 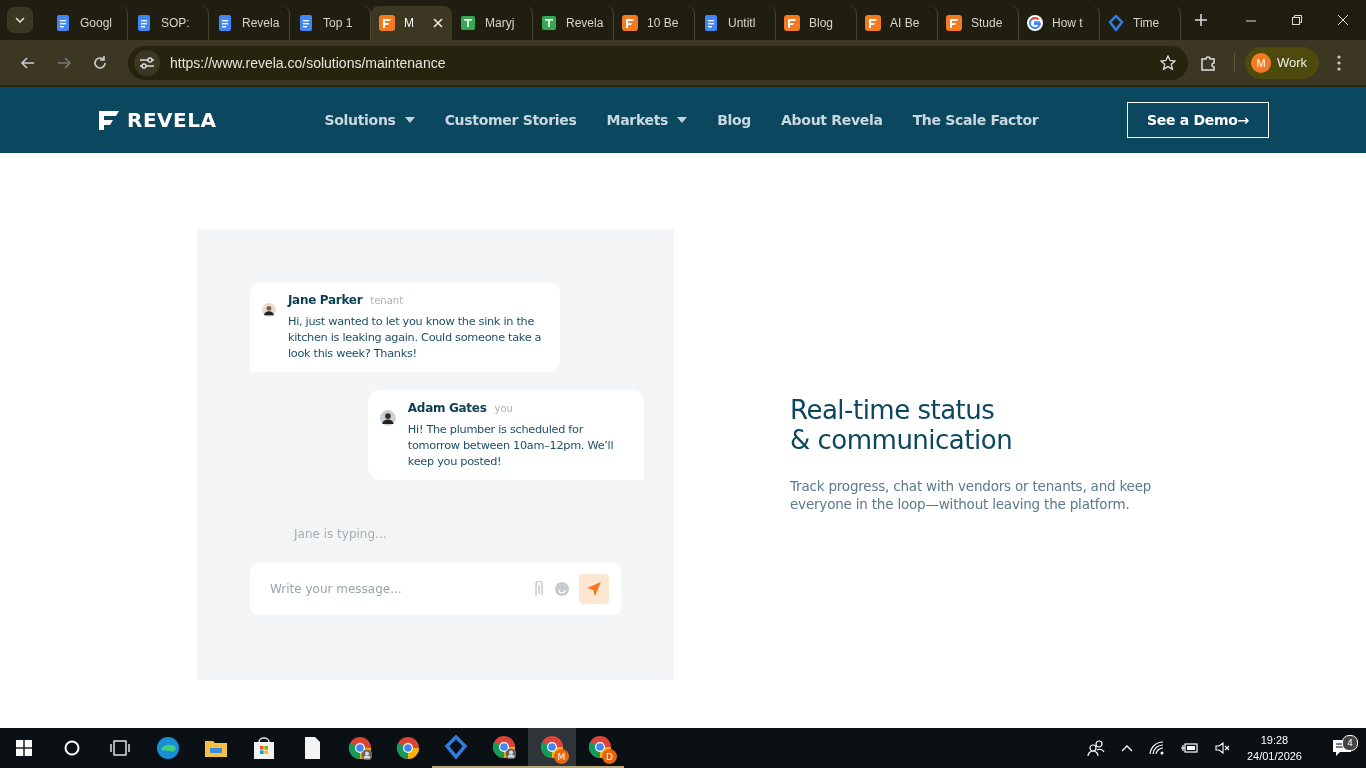 I want to click on sliders-icon, so click(x=147, y=62).